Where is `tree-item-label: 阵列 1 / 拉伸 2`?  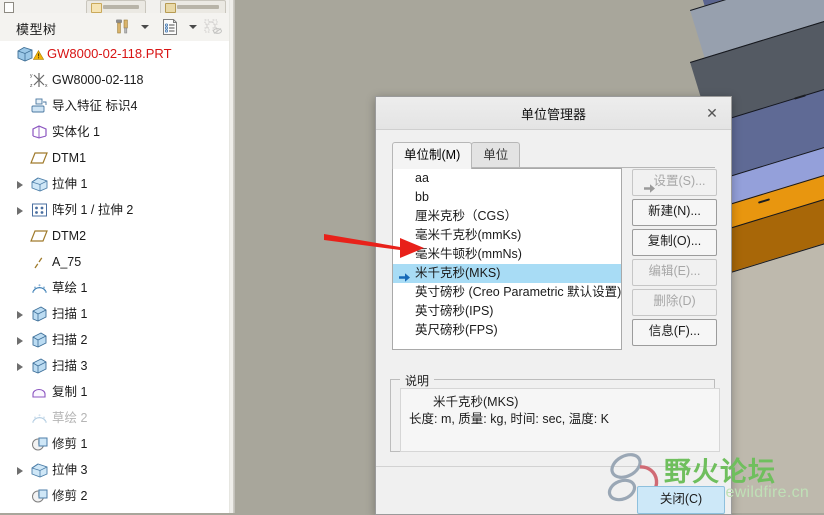
tree-item-label: 阵列 1 / 拉伸 2 is located at coordinates (93, 210).